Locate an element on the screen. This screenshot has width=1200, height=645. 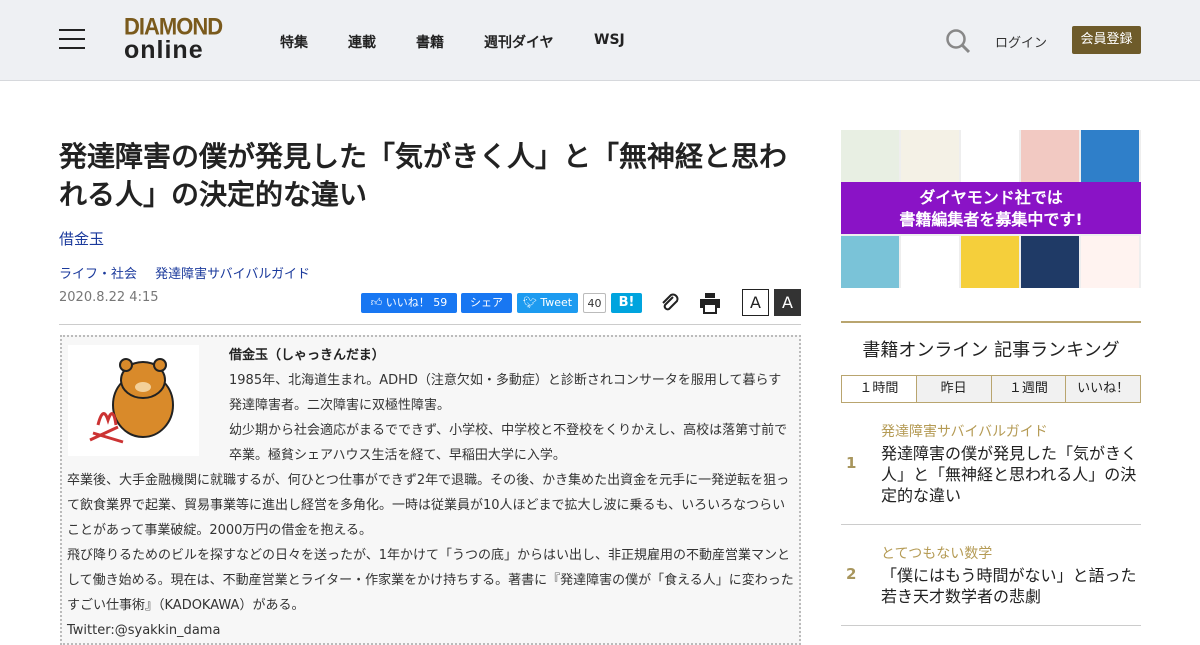
category-links: ライフ・社会 発達障害サバイバルガイド is located at coordinates (191, 272).